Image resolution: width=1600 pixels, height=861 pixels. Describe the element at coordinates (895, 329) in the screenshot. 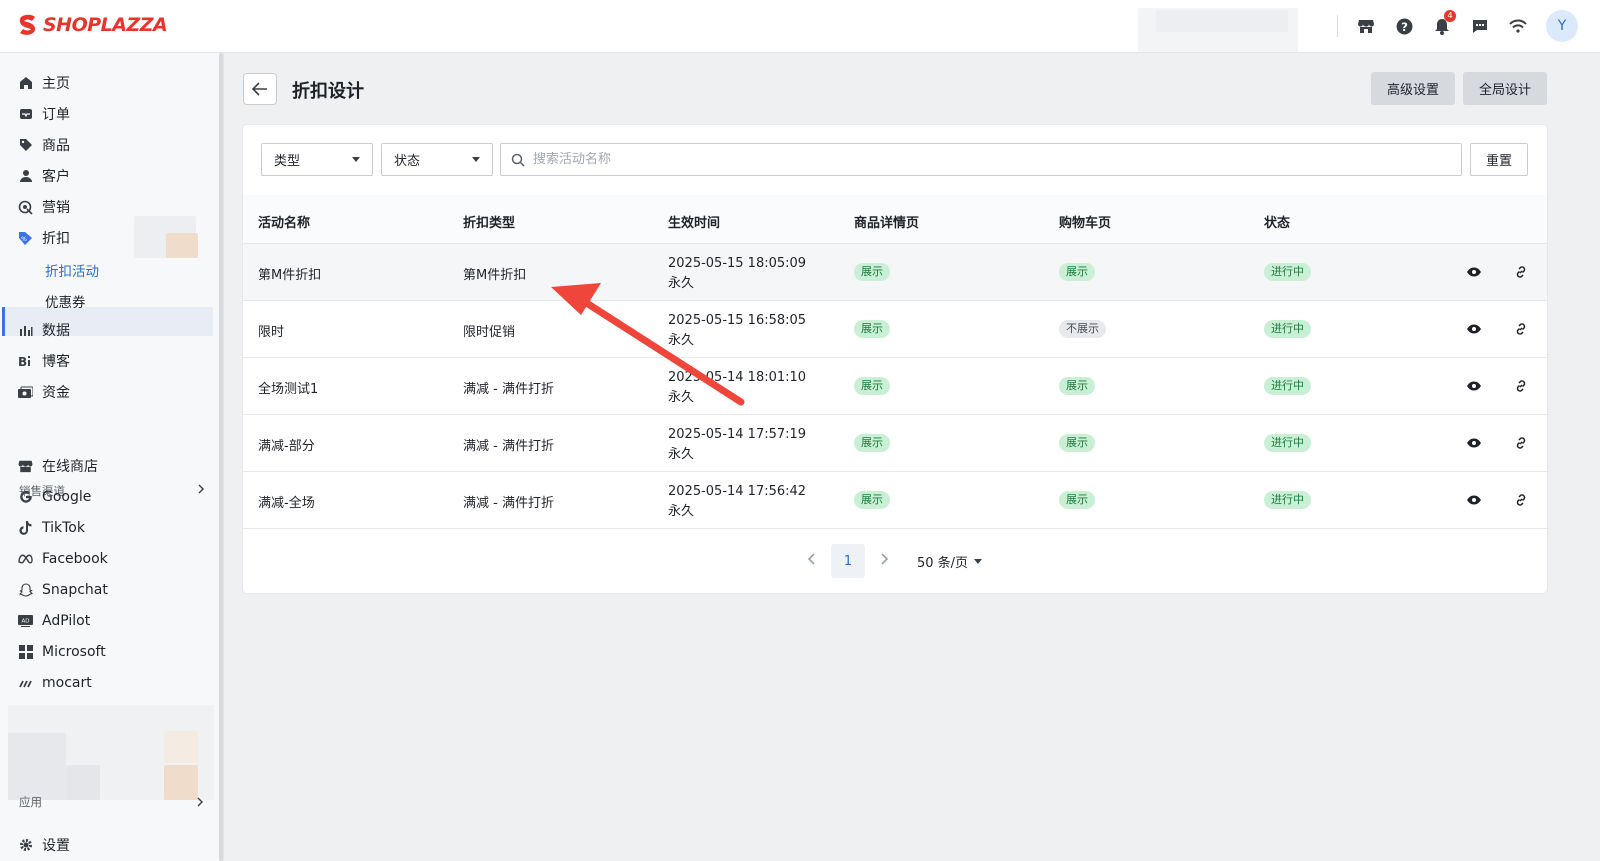

I see `table-row: 限时 限时促销 2025-05-15 16:58:05 永久 展示 不展示 进行中` at that location.